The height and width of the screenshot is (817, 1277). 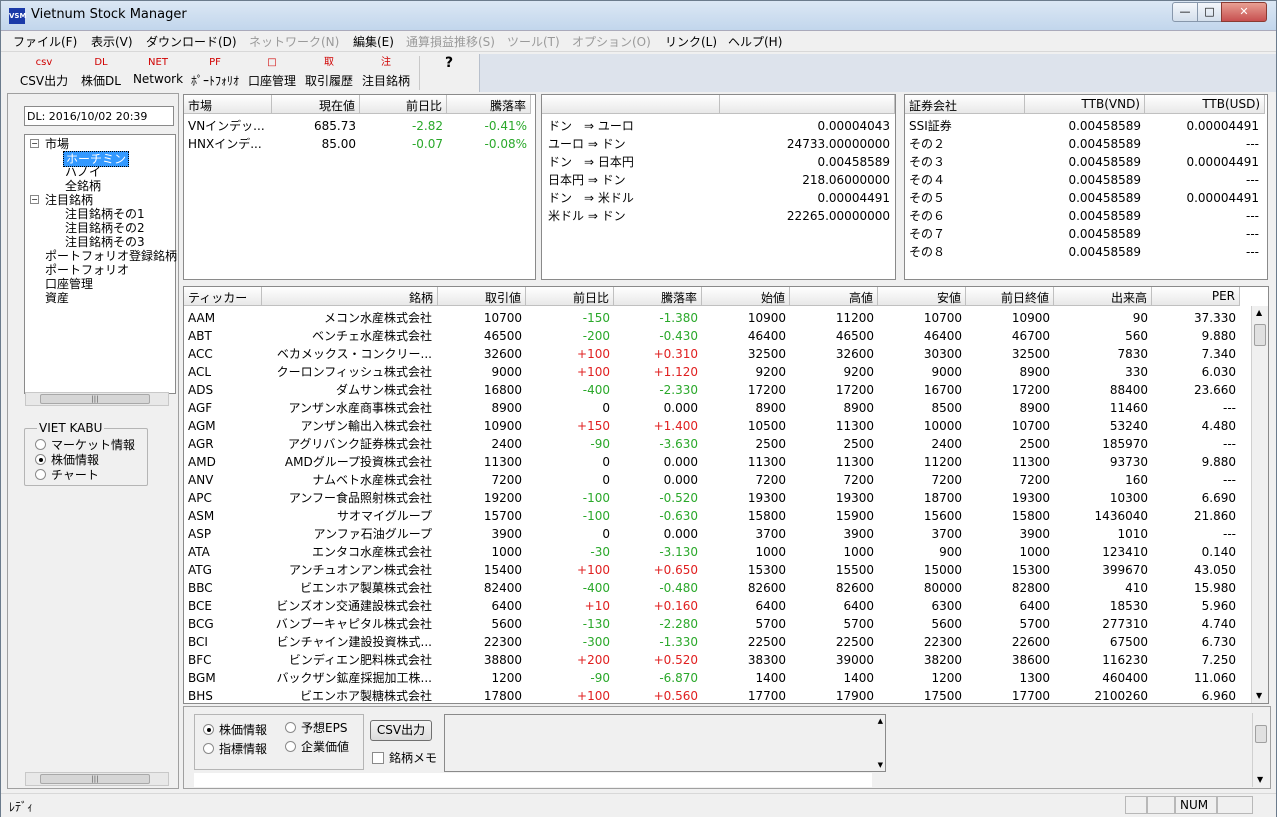 I want to click on account-management-button: □ 口座管理, so click(x=272, y=71).